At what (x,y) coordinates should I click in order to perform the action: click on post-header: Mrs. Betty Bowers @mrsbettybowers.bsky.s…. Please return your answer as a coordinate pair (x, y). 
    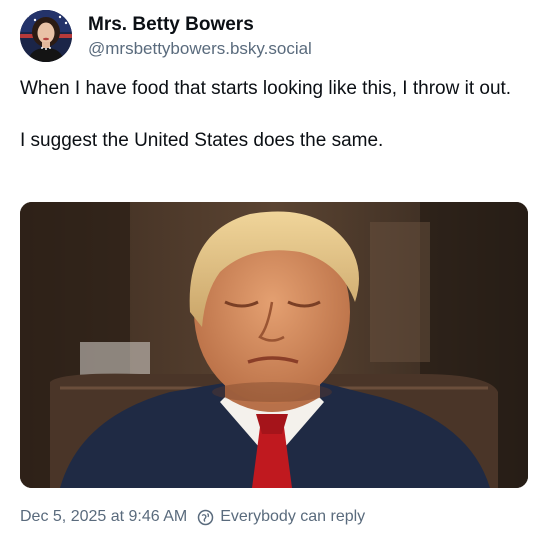
    Looking at the image, I should click on (166, 36).